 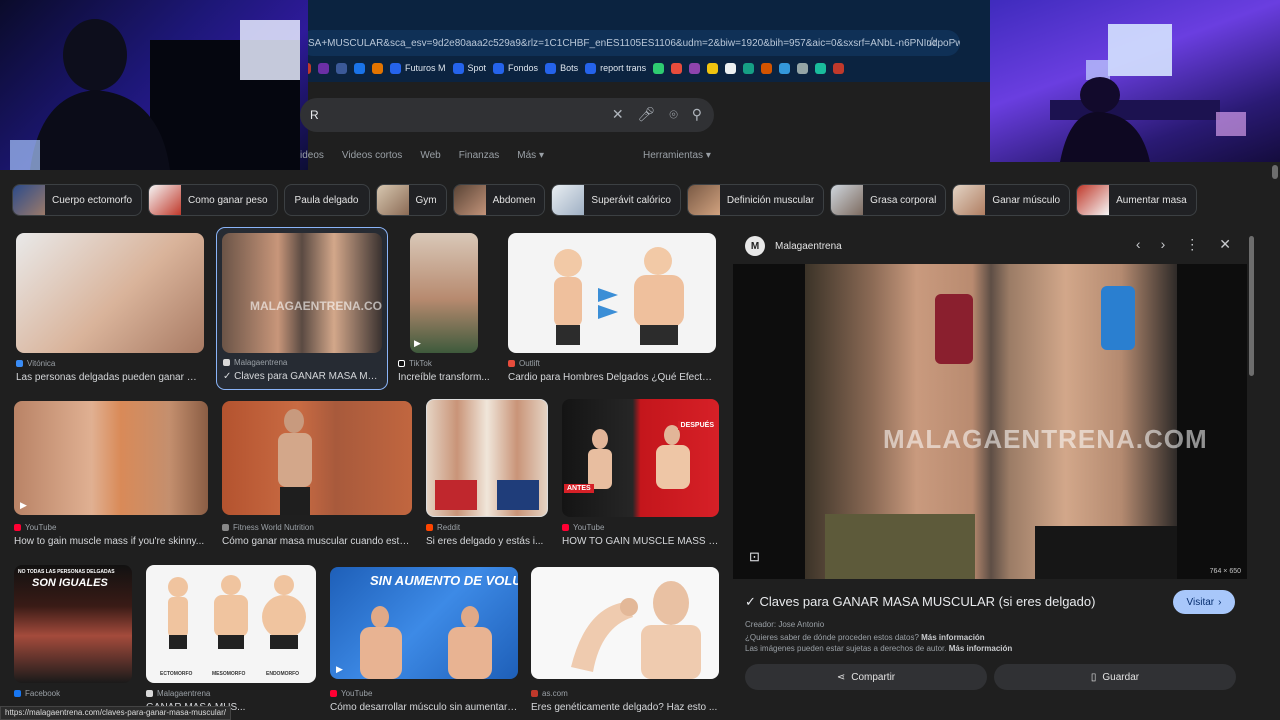 I want to click on tab-more: Más ▾, so click(x=530, y=155).